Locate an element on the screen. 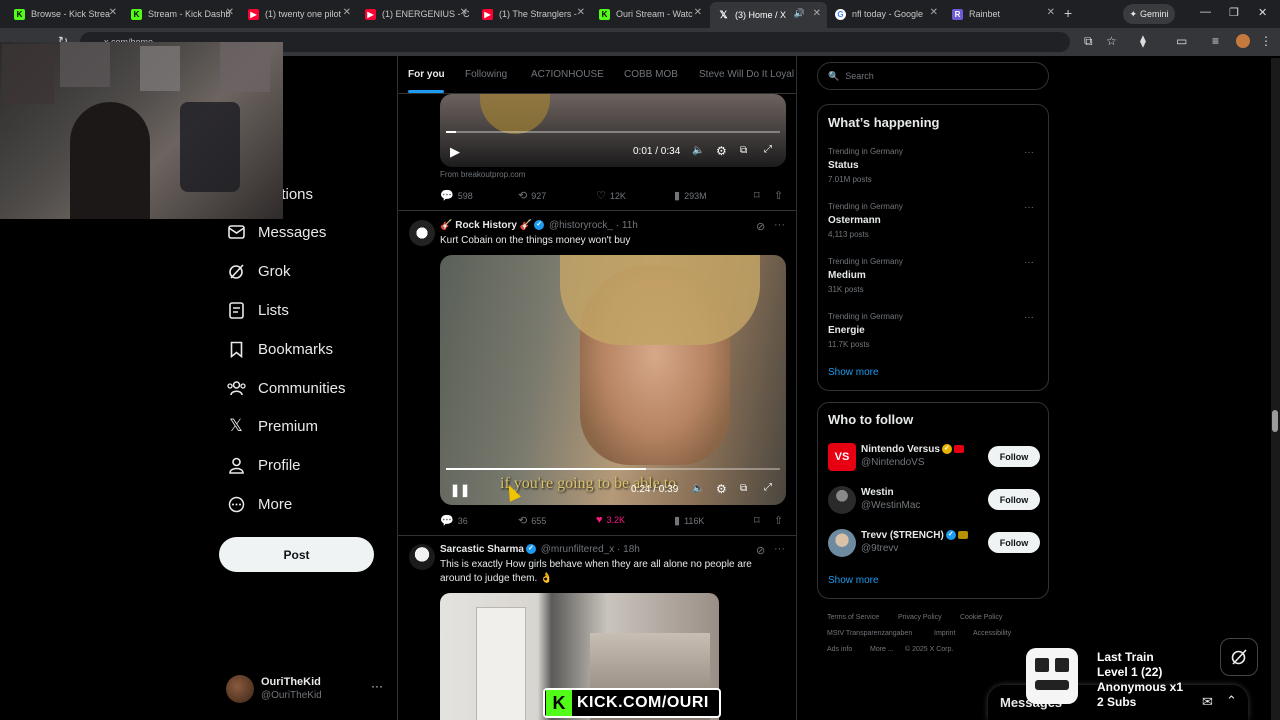 The width and height of the screenshot is (1280, 720). browser-tab: K Stream - Kick Dashb ✕ is located at coordinates (181, 14).